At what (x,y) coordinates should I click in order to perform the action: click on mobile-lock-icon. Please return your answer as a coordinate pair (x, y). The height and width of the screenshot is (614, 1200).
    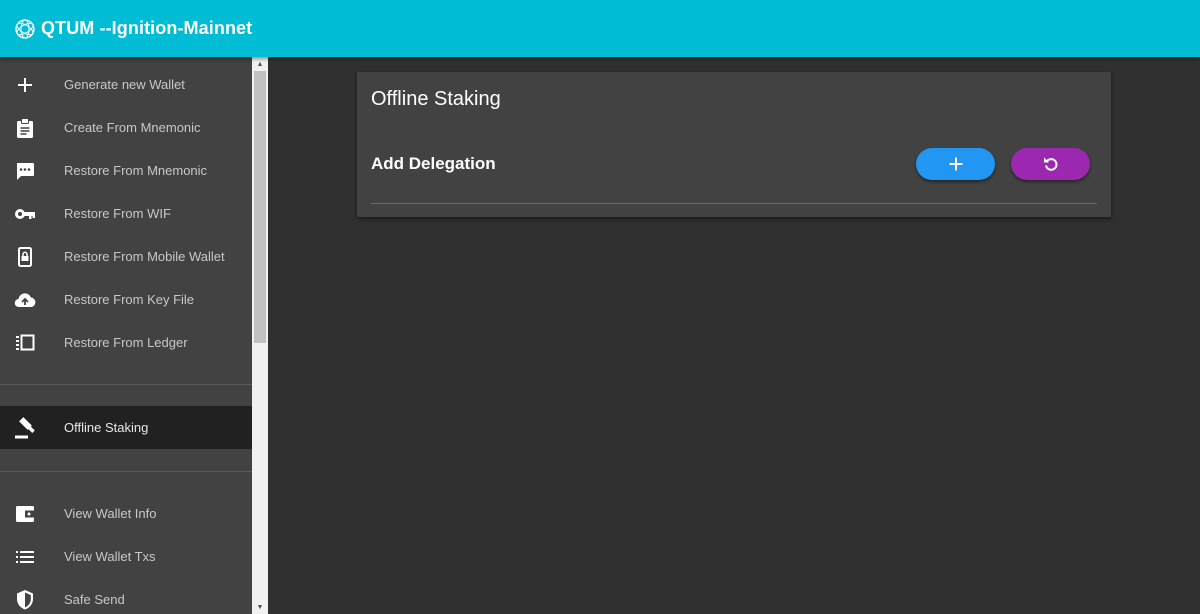
    Looking at the image, I should click on (25, 257).